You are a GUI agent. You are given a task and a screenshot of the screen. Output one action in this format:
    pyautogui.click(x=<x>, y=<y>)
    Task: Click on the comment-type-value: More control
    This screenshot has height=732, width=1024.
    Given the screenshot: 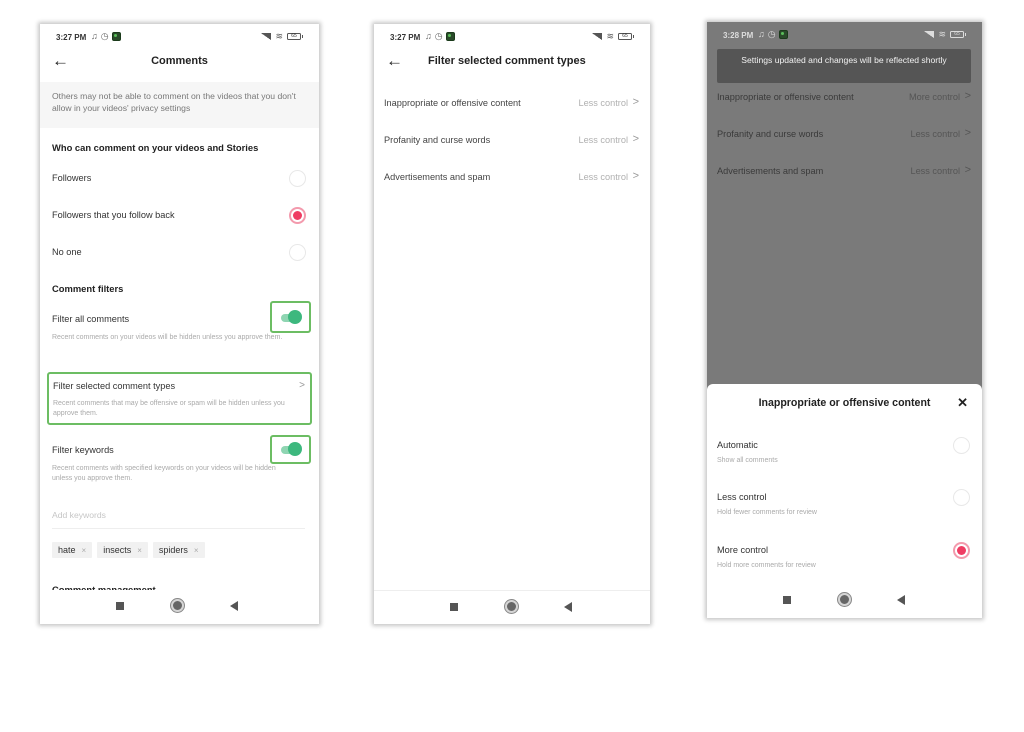 What is the action you would take?
    pyautogui.click(x=934, y=97)
    